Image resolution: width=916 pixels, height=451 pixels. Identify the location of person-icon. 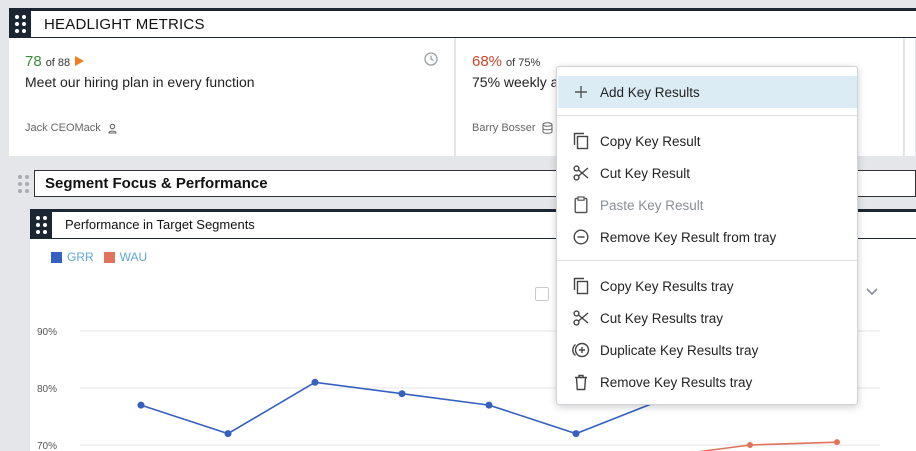
(112, 128).